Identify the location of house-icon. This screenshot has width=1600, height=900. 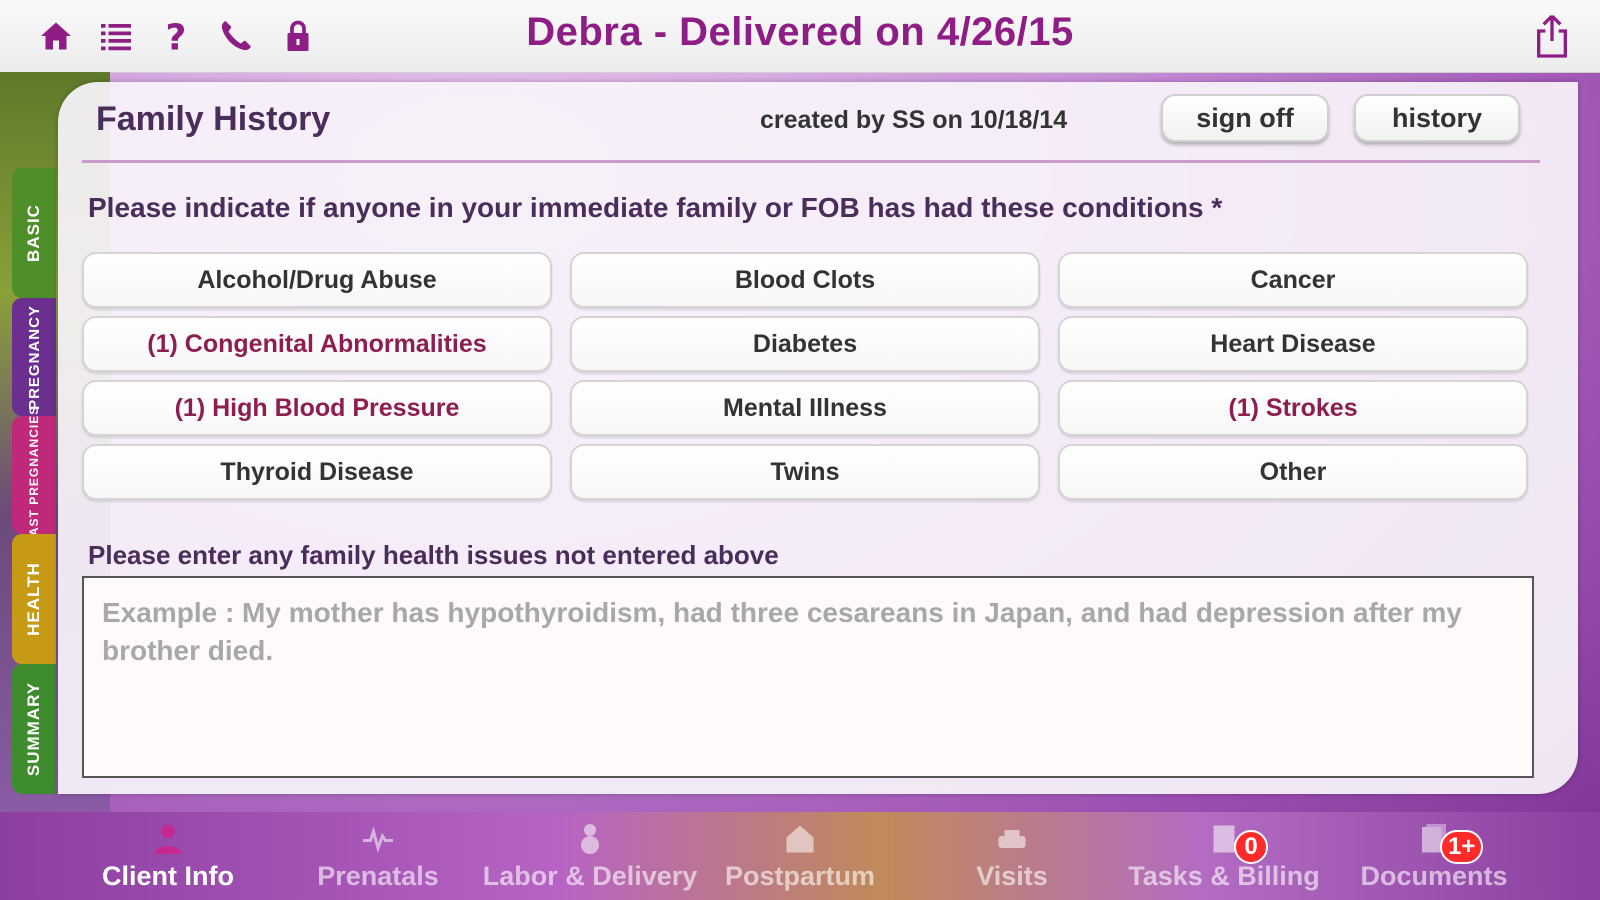
(800, 839).